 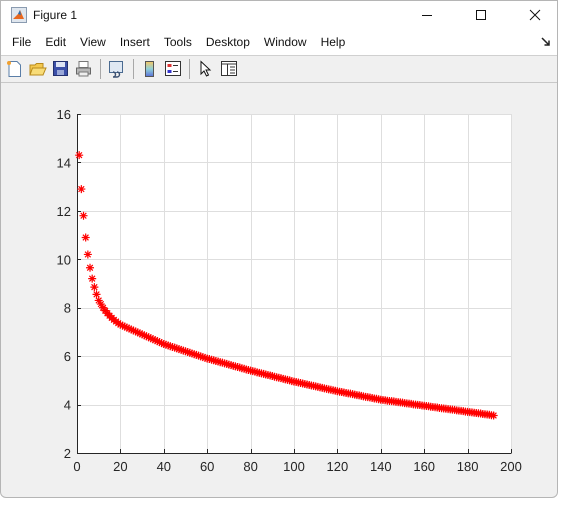 What do you see at coordinates (481, 15) in the screenshot?
I see `maximize-icon` at bounding box center [481, 15].